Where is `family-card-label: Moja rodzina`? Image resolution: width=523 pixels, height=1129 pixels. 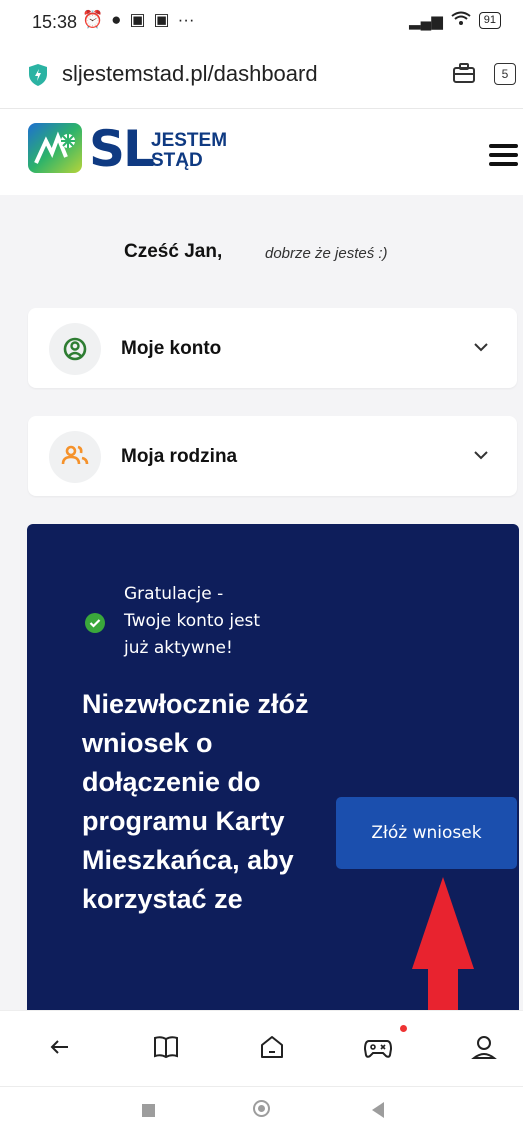 family-card-label: Moja rodzina is located at coordinates (179, 456).